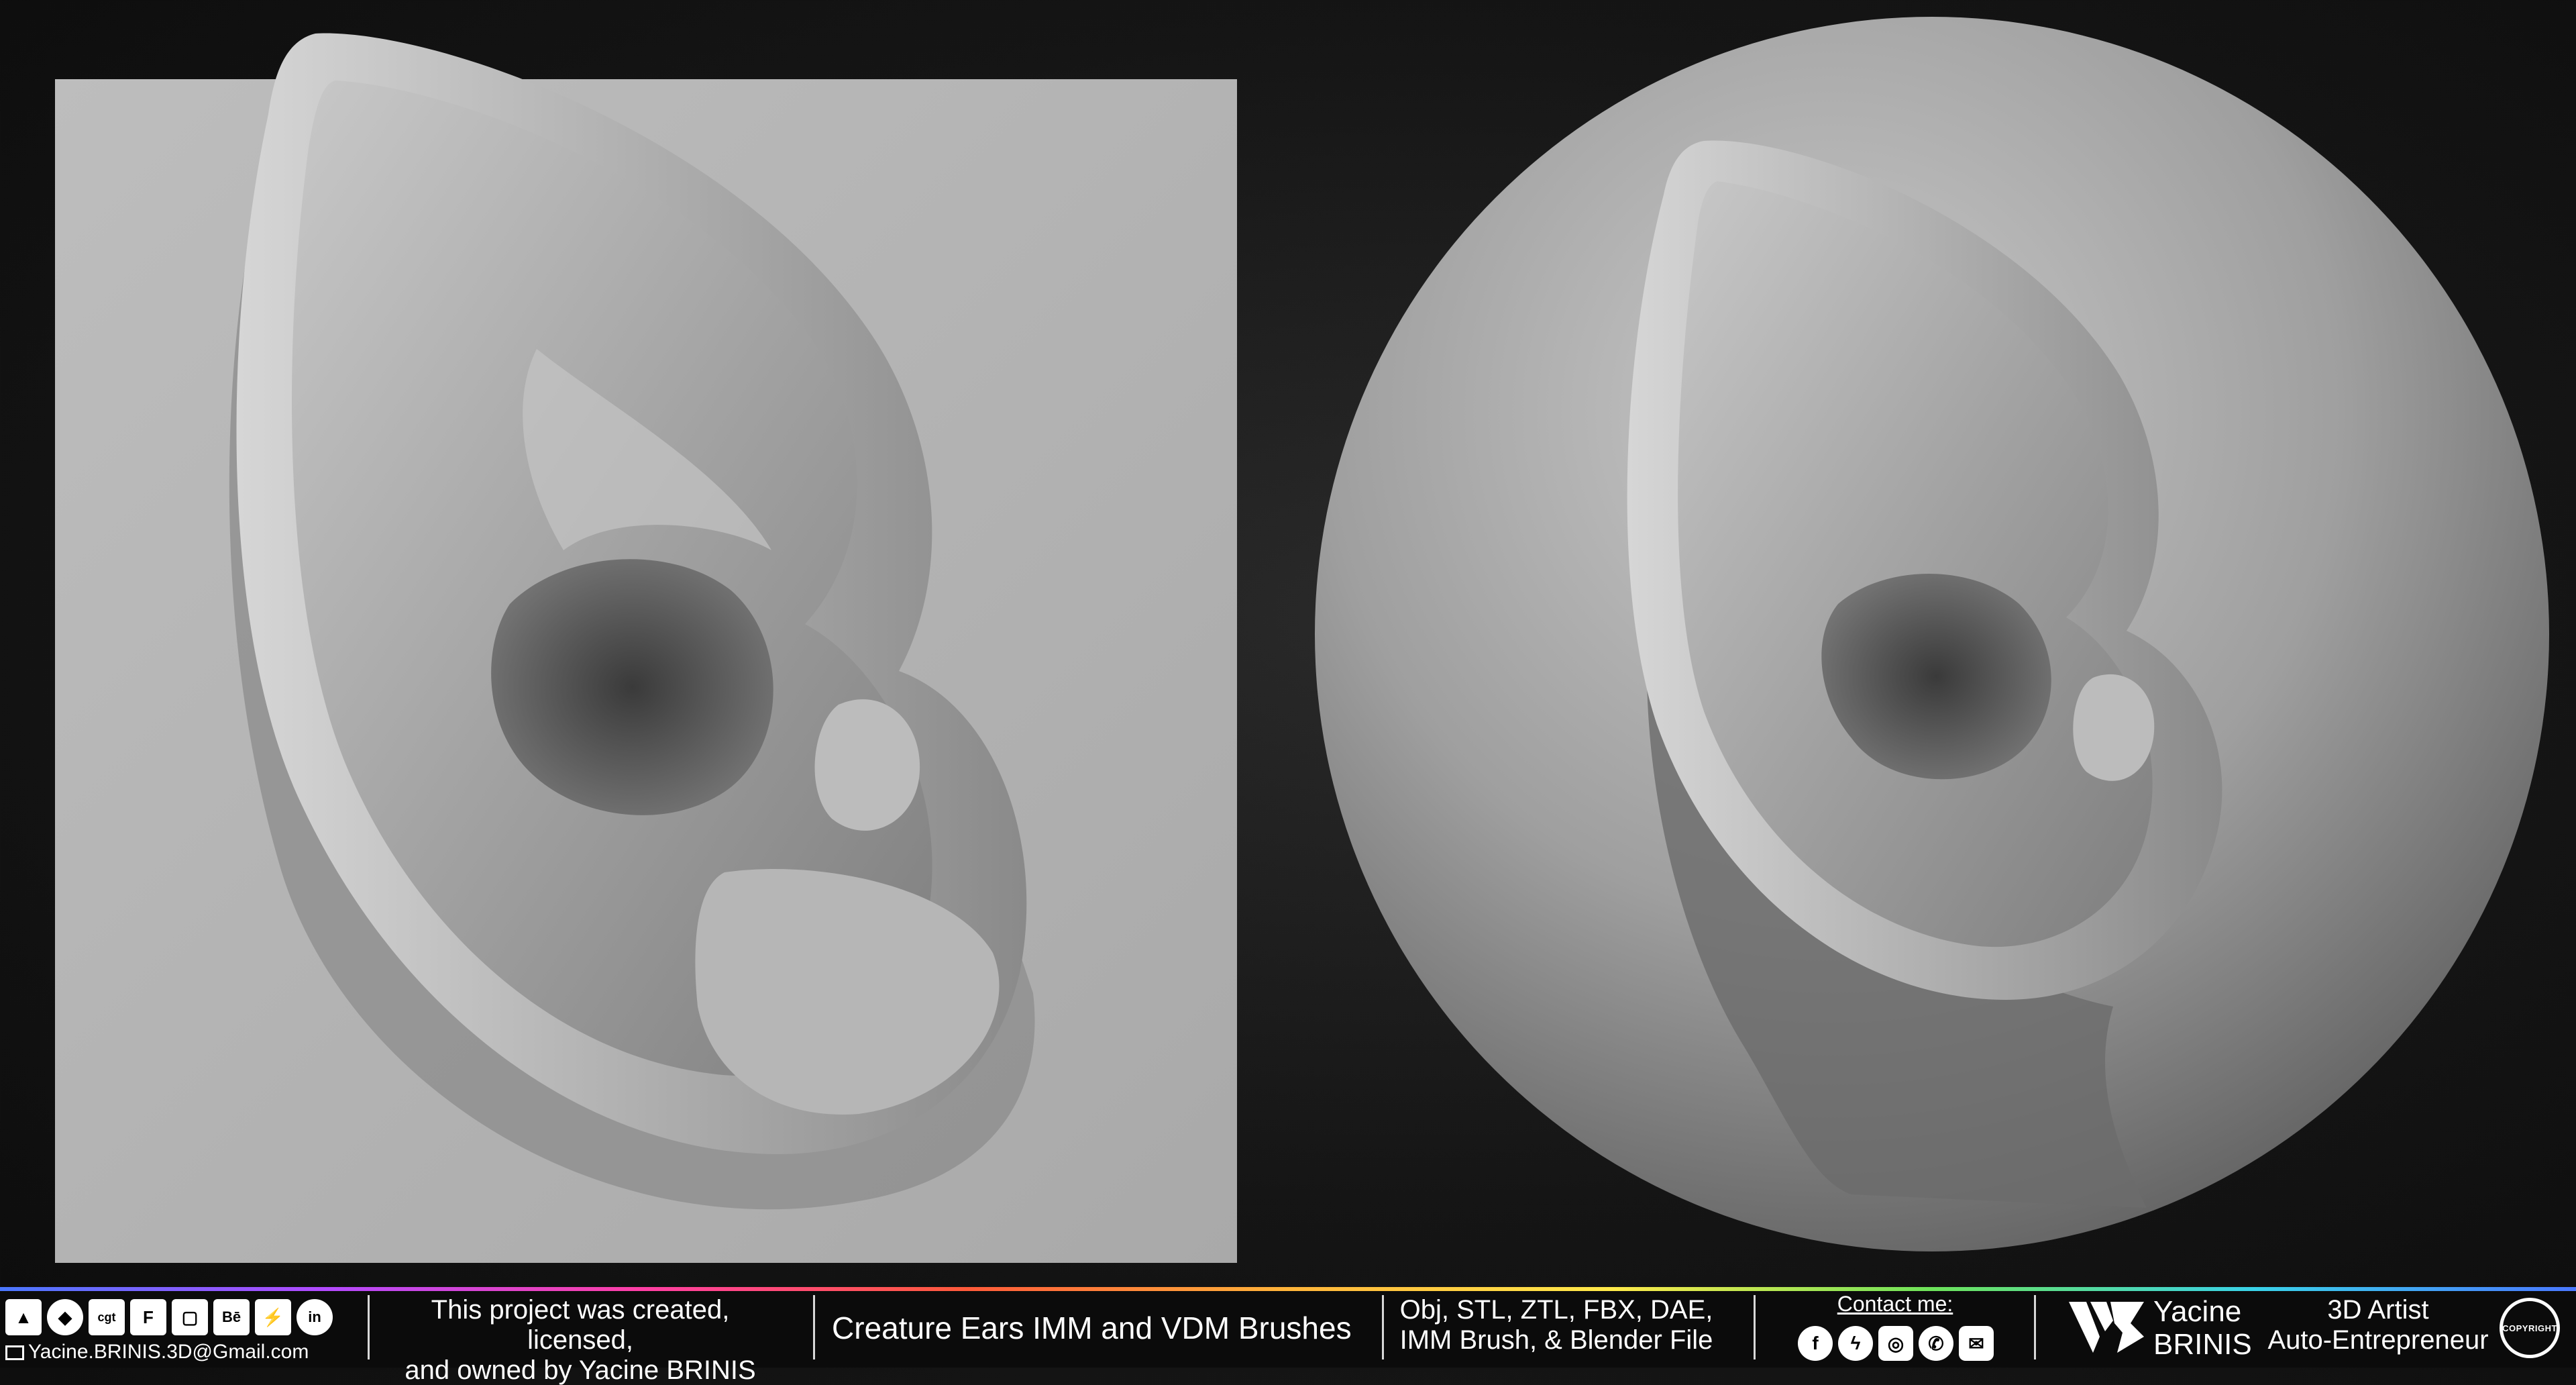 The width and height of the screenshot is (2576, 1385). What do you see at coordinates (148, 1317) in the screenshot?
I see `fab-icon: F` at bounding box center [148, 1317].